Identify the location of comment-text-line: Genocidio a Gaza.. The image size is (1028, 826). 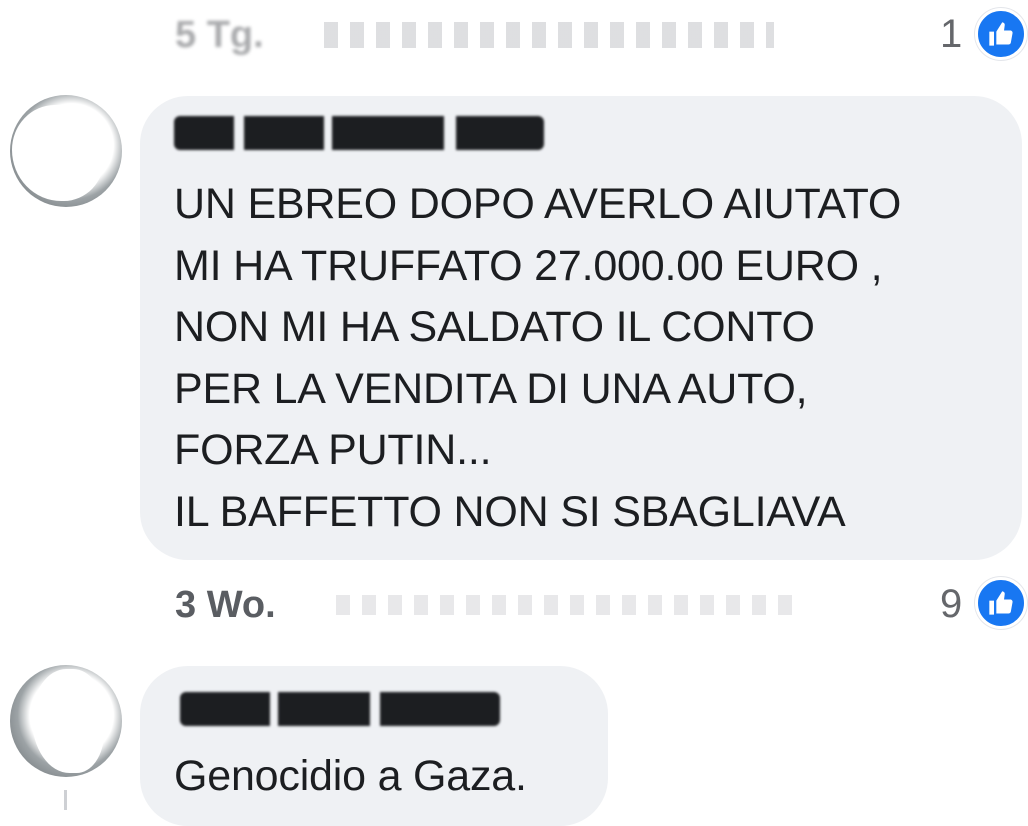
(350, 776).